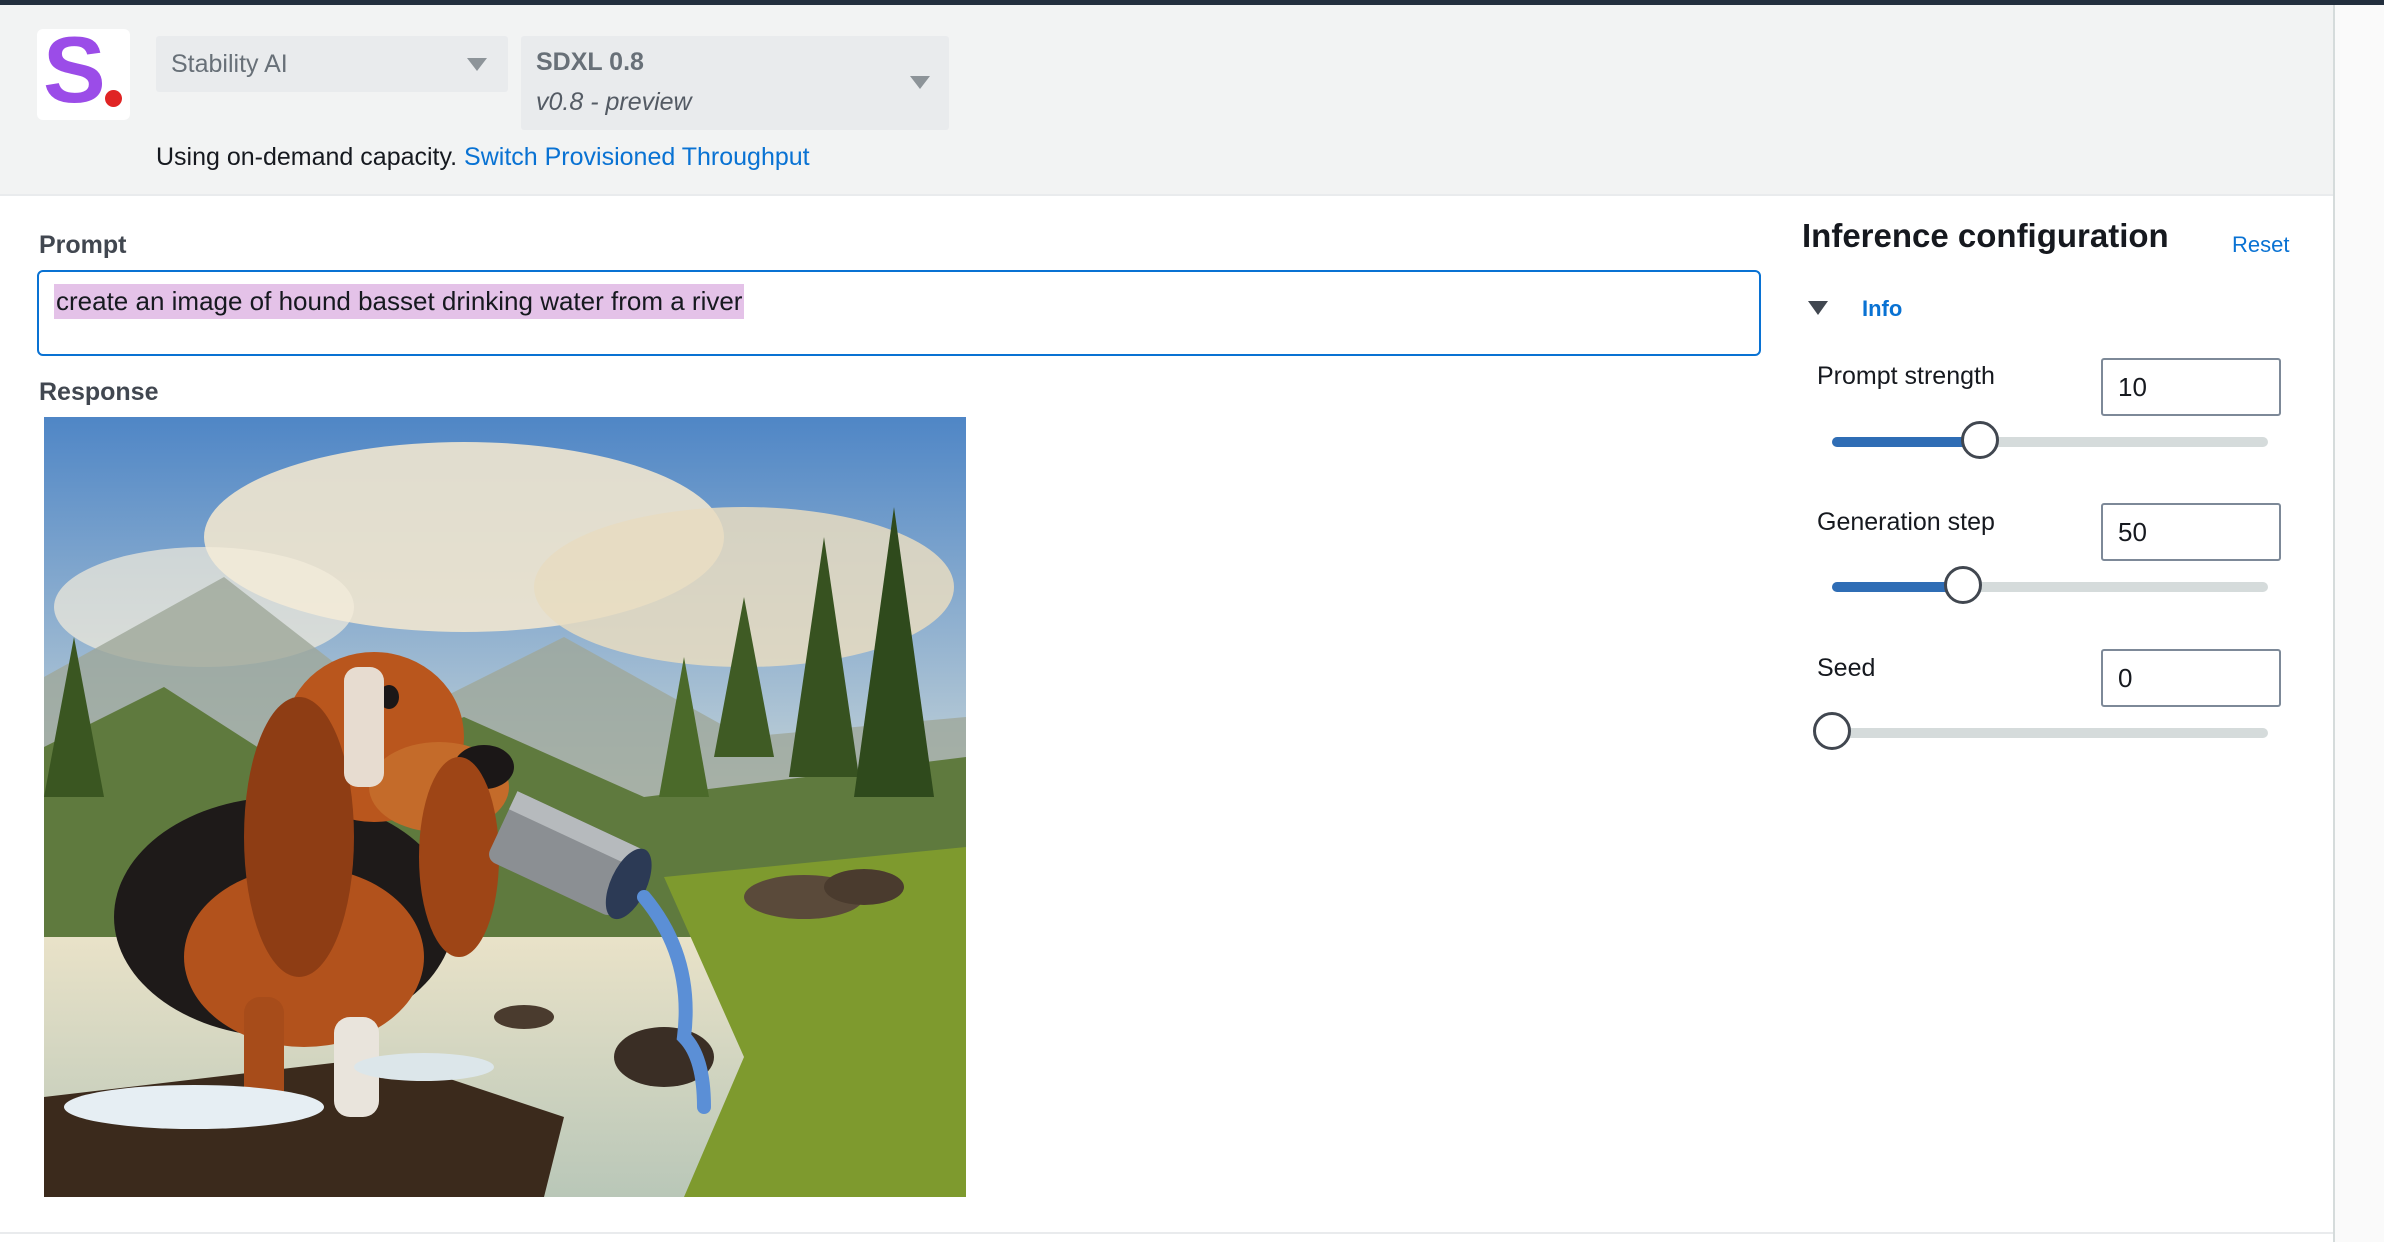 The image size is (2384, 1242). Describe the element at coordinates (332, 64) in the screenshot. I see `provider-select: Stability AI` at that location.